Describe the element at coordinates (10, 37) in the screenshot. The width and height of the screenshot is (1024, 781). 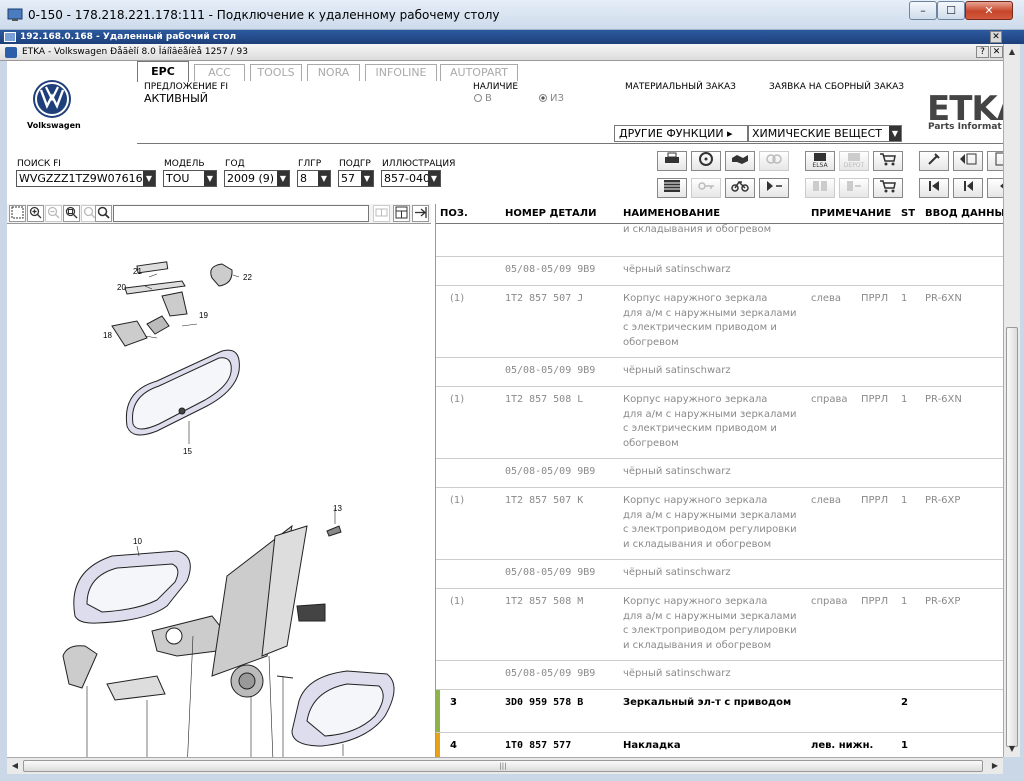
I see `desktop-icon` at that location.